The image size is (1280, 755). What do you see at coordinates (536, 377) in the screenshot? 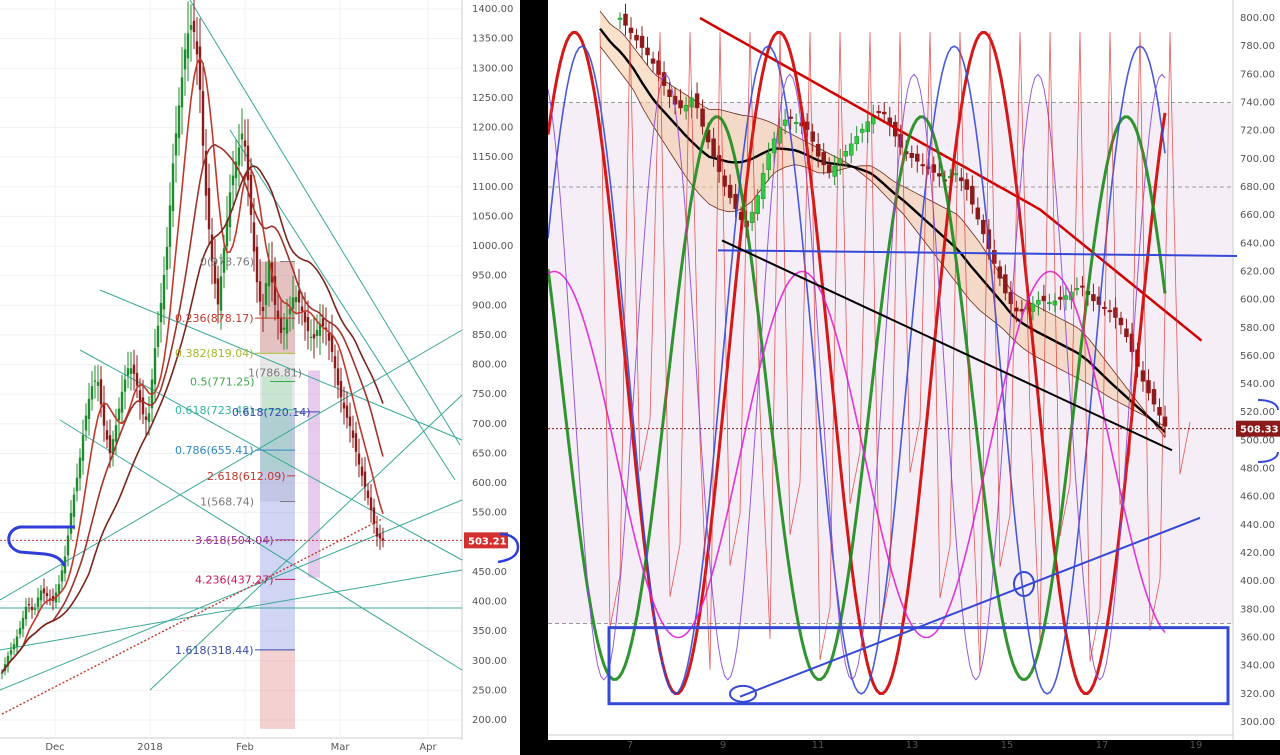
I see `left-border-strip` at bounding box center [536, 377].